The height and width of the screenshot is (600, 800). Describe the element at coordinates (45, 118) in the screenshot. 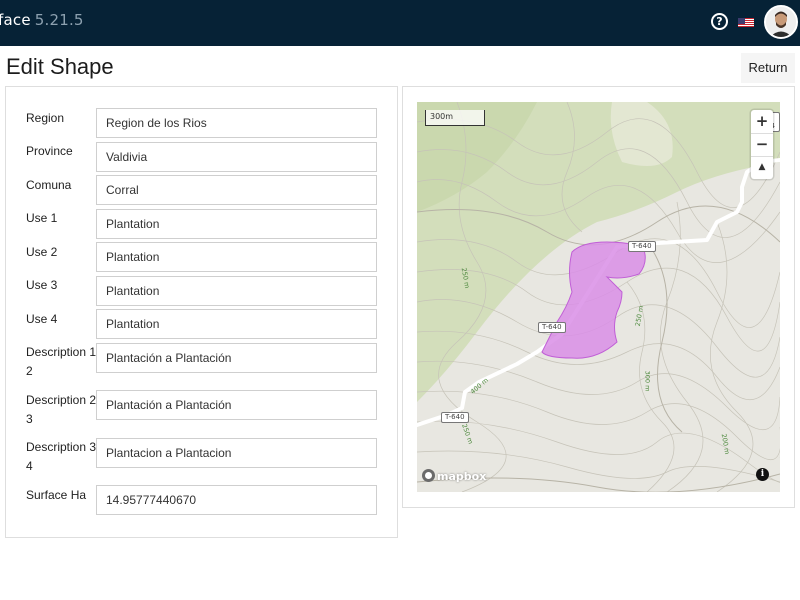

I see `region-label: Region` at that location.